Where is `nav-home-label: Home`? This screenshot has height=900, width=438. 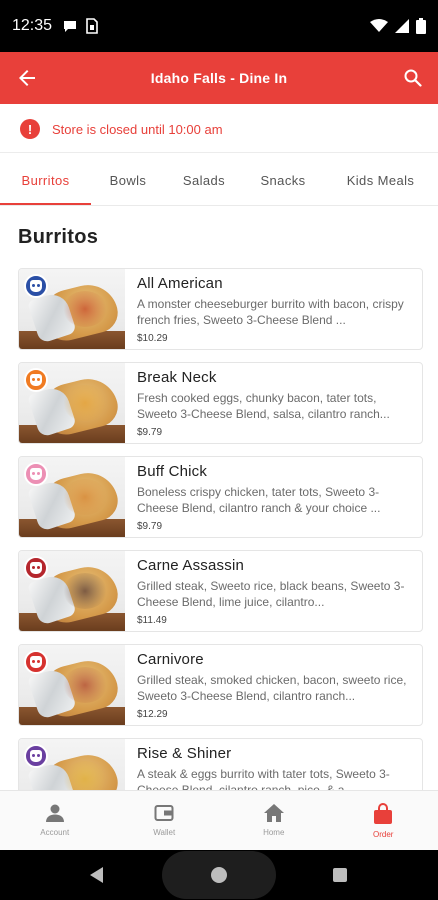
nav-home-label: Home is located at coordinates (274, 832).